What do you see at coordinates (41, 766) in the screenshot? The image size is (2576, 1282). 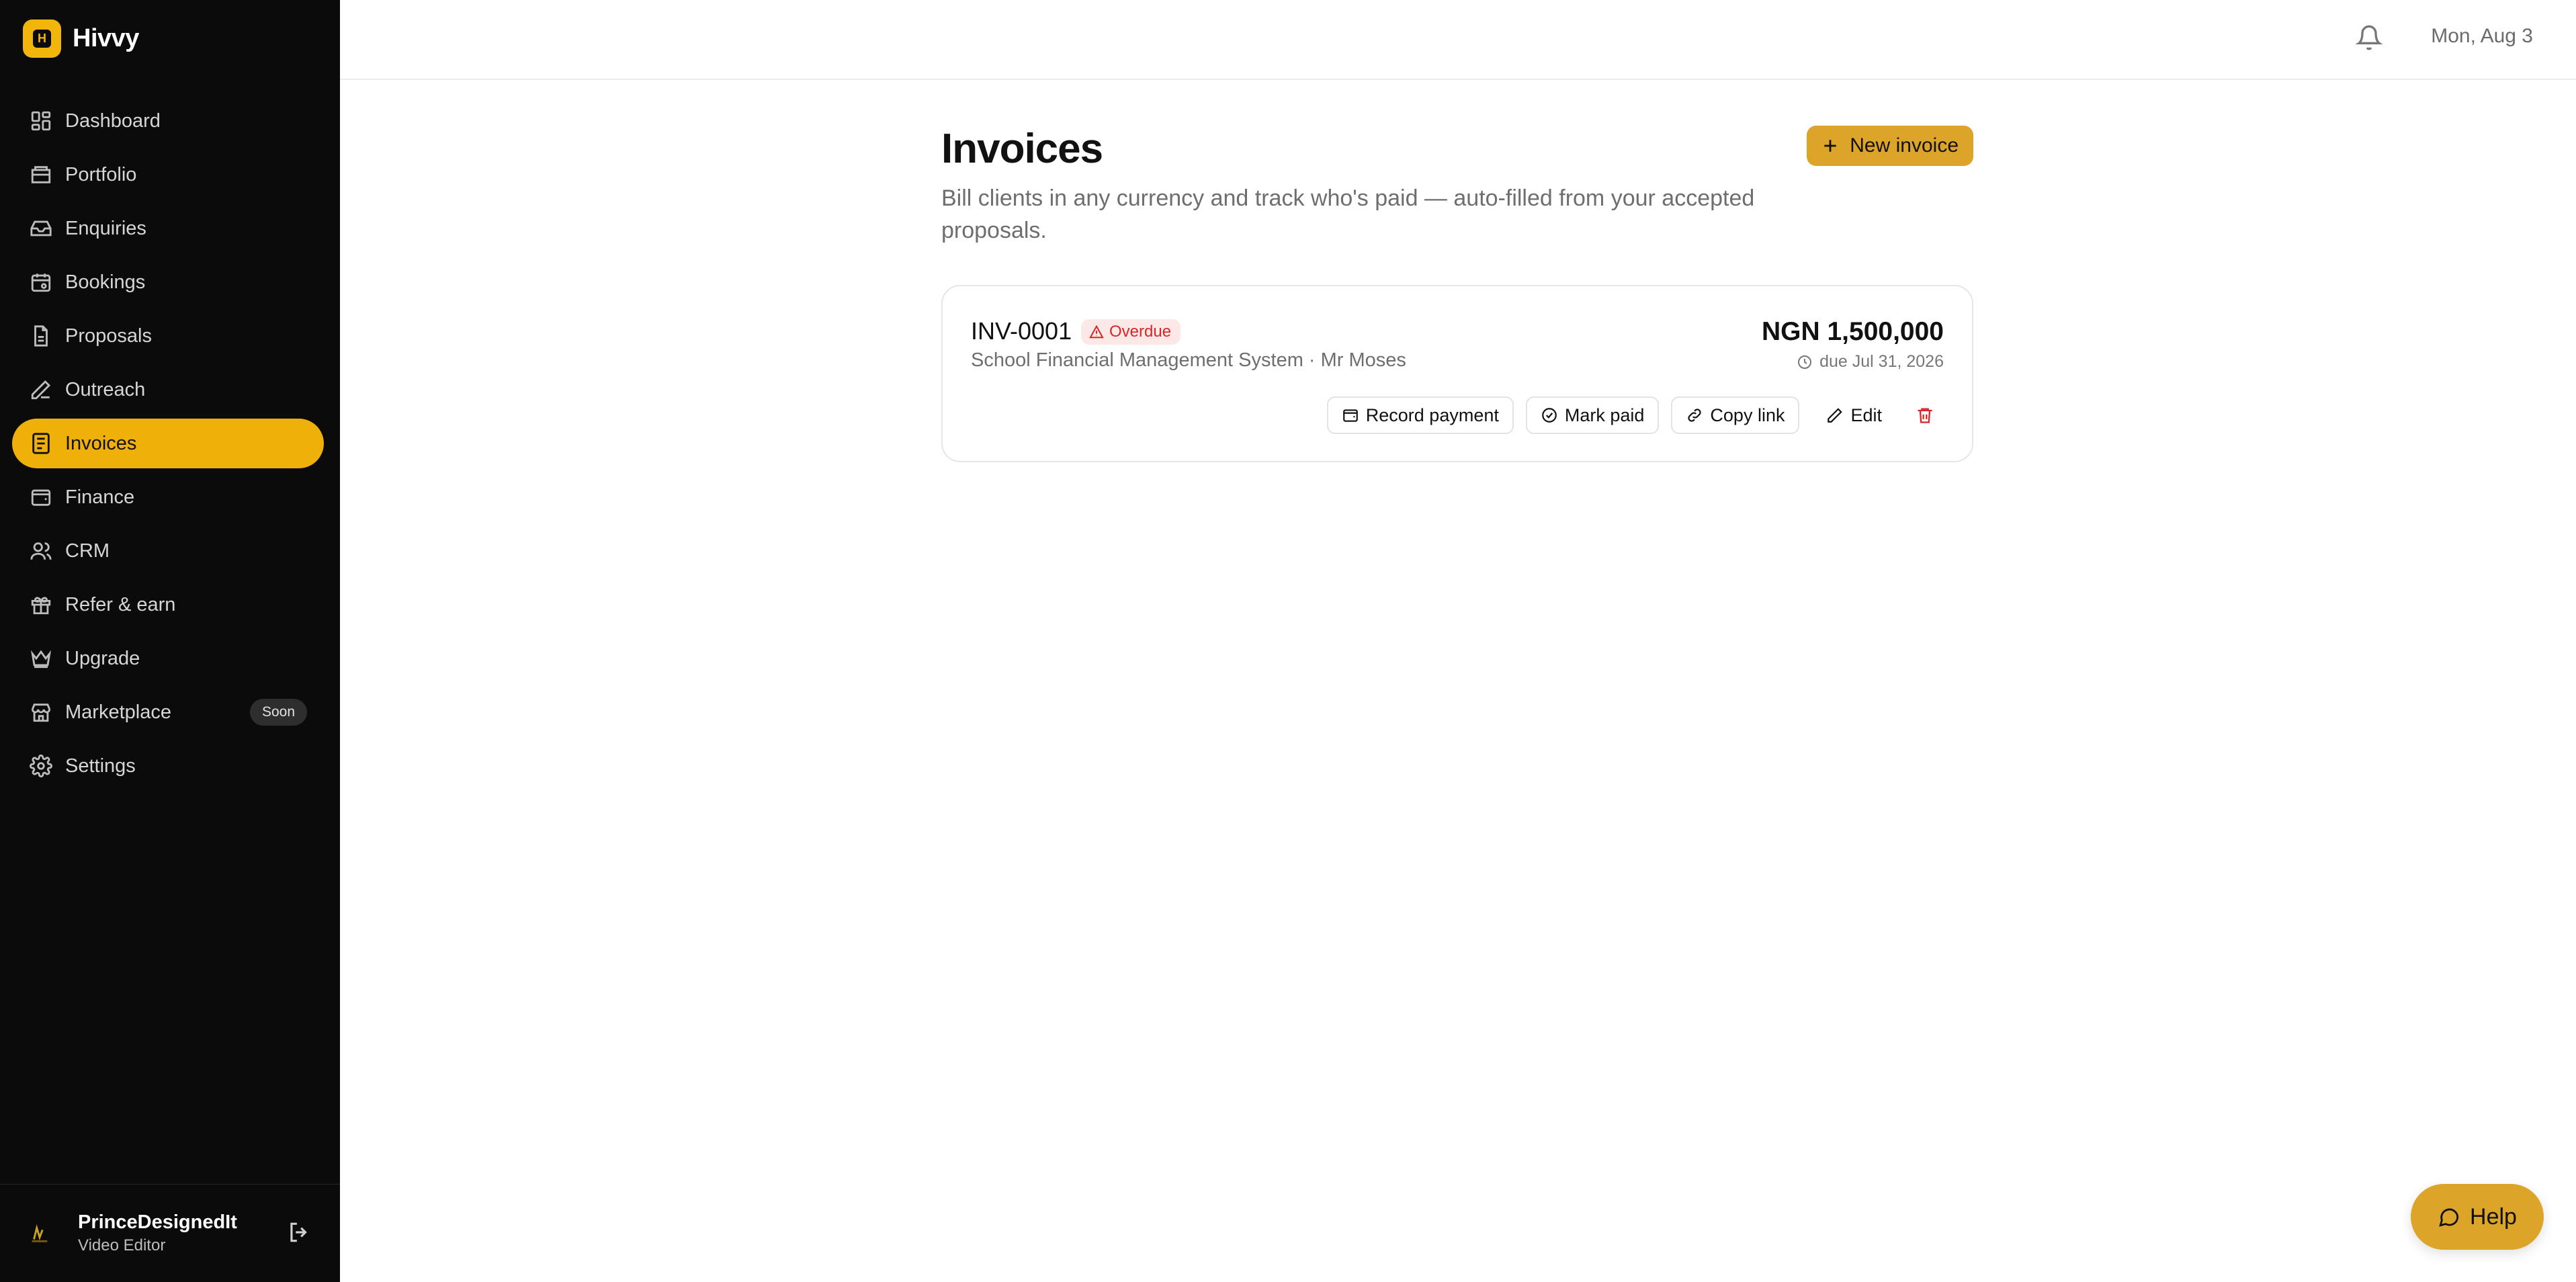 I see `gear-icon` at bounding box center [41, 766].